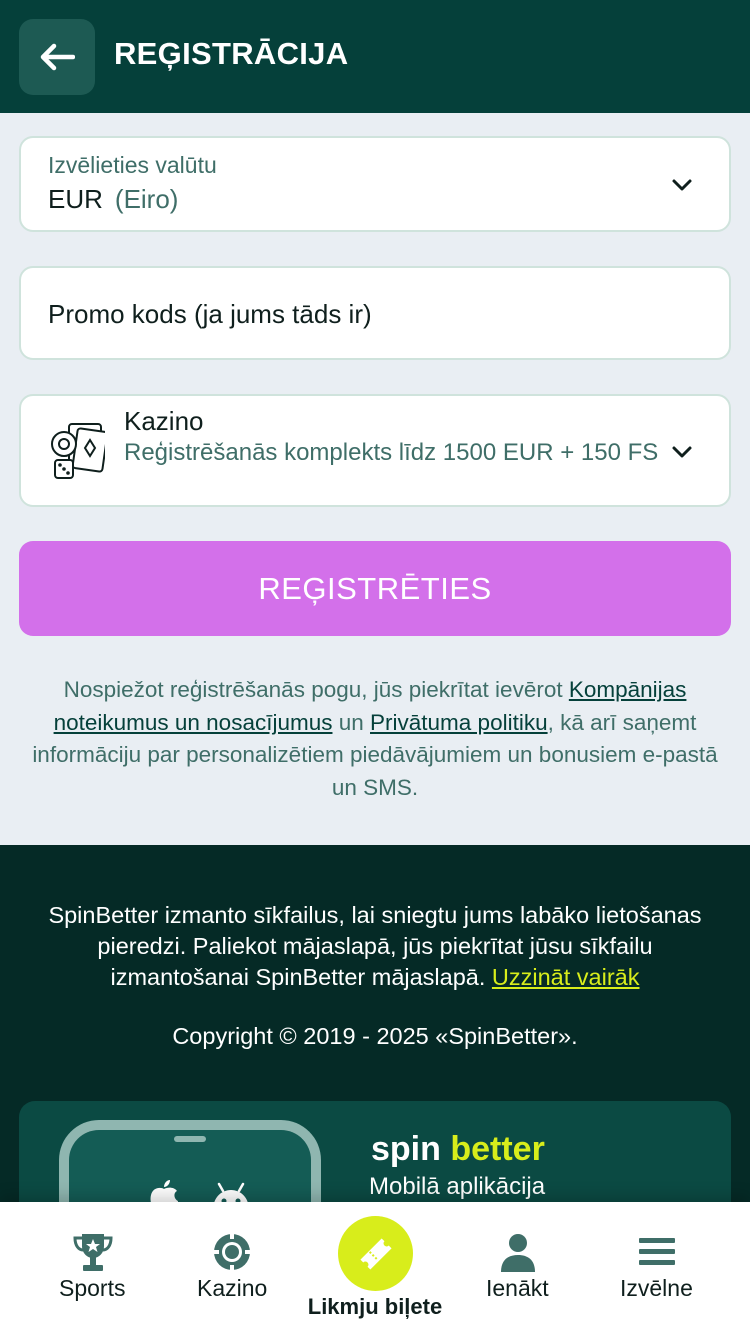 This screenshot has height=1334, width=750. I want to click on page-title: REĢISTRĀCIJA, so click(231, 53).